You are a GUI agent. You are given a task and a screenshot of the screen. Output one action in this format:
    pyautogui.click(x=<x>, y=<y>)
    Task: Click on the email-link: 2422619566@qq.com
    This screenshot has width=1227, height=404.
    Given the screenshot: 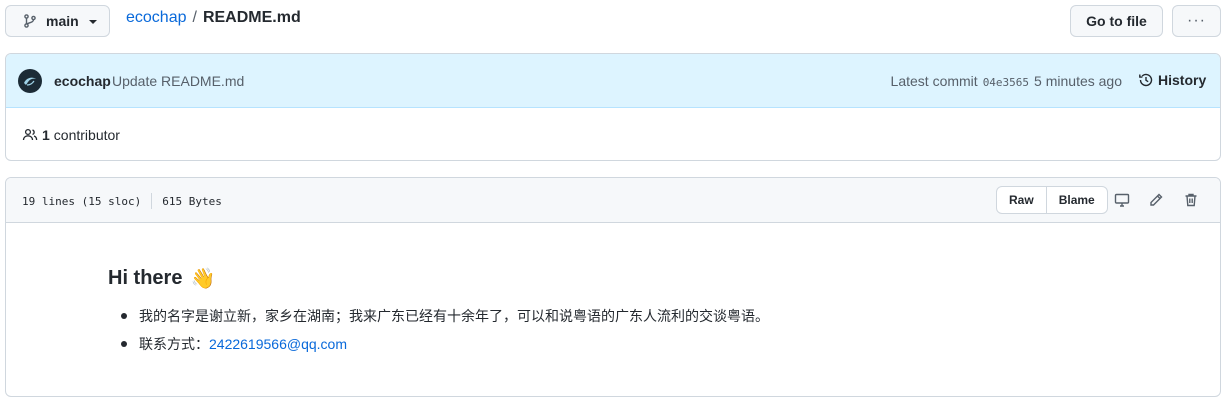 What is the action you would take?
    pyautogui.click(x=278, y=344)
    